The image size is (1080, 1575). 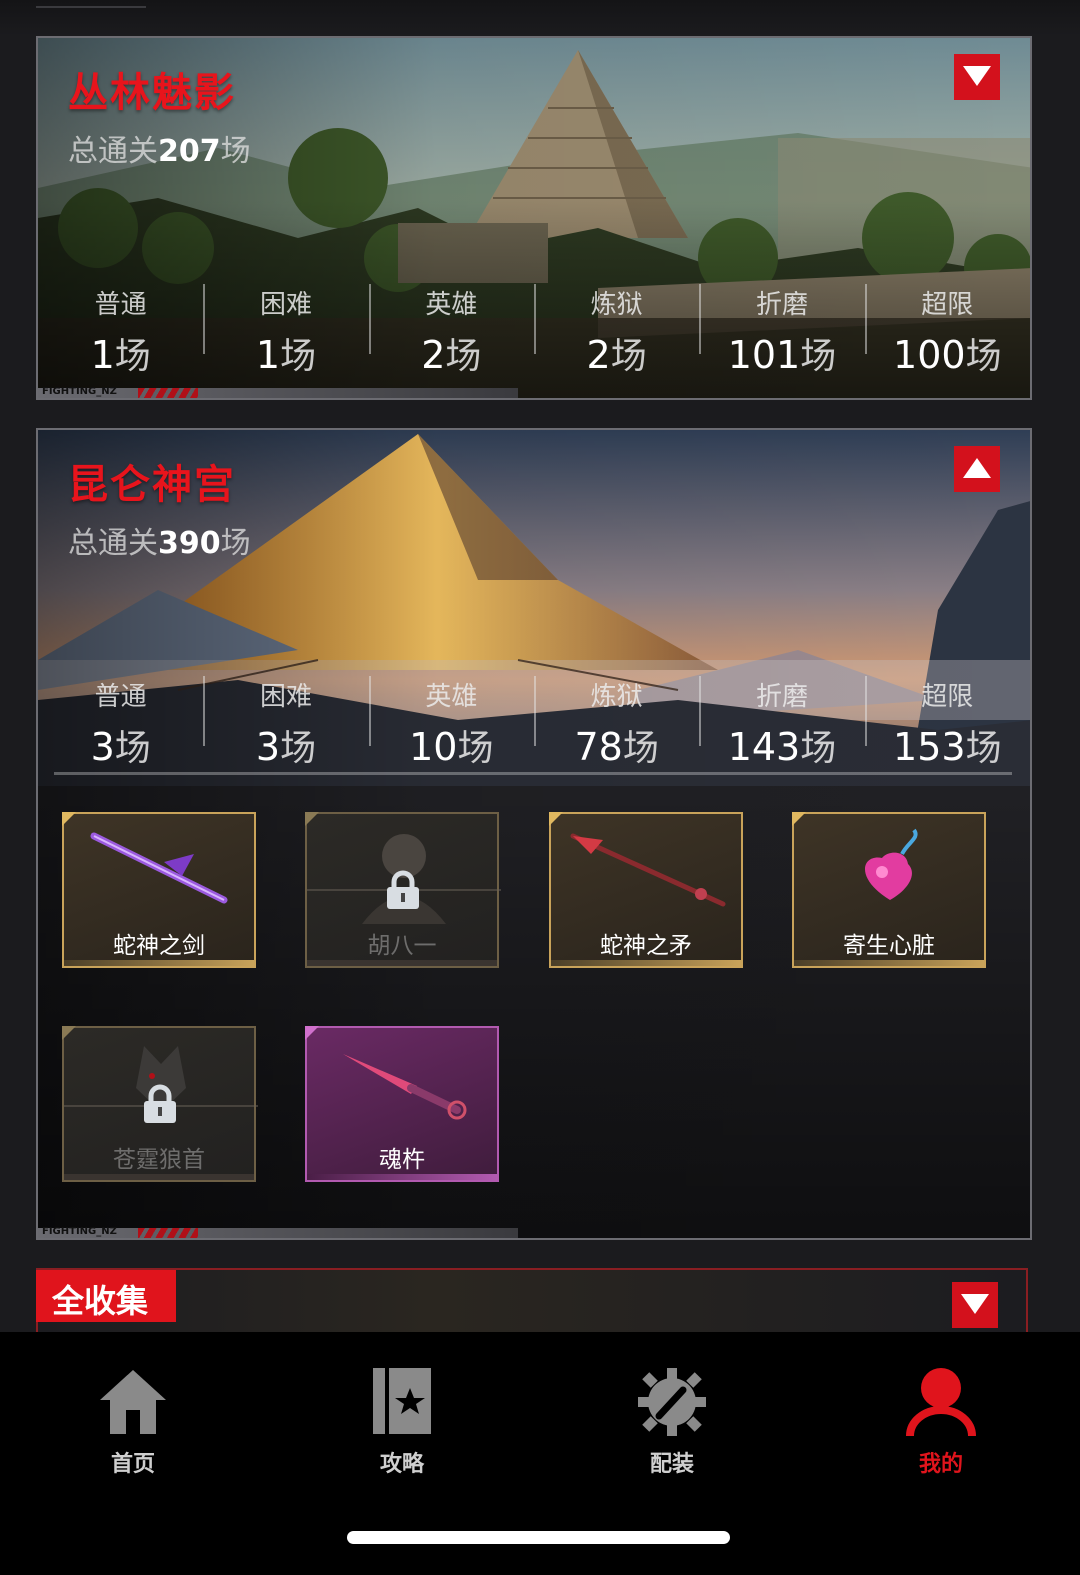 What do you see at coordinates (100, 1301) in the screenshot?
I see `collection-title: 全收集` at bounding box center [100, 1301].